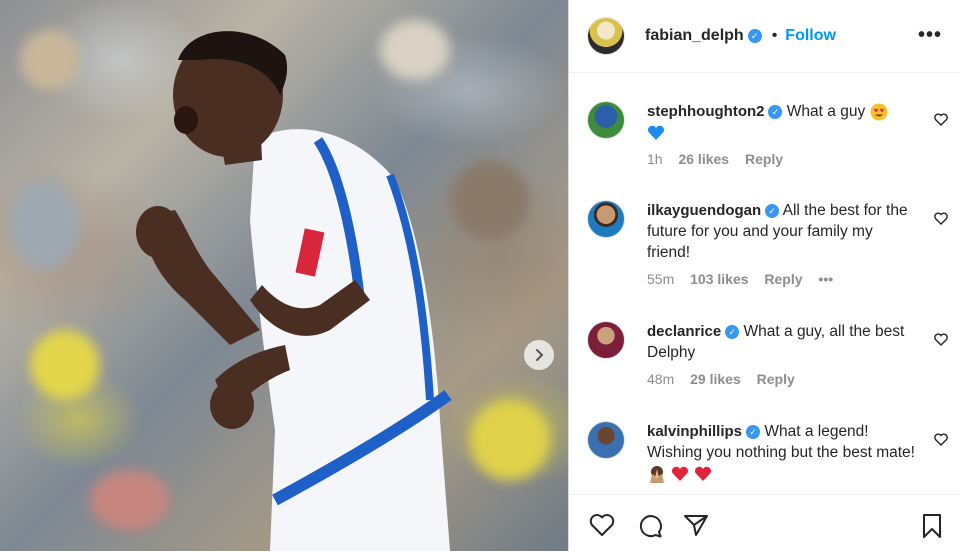 Image resolution: width=960 pixels, height=552 pixels. Describe the element at coordinates (661, 279) in the screenshot. I see `comment-time: 55m` at that location.